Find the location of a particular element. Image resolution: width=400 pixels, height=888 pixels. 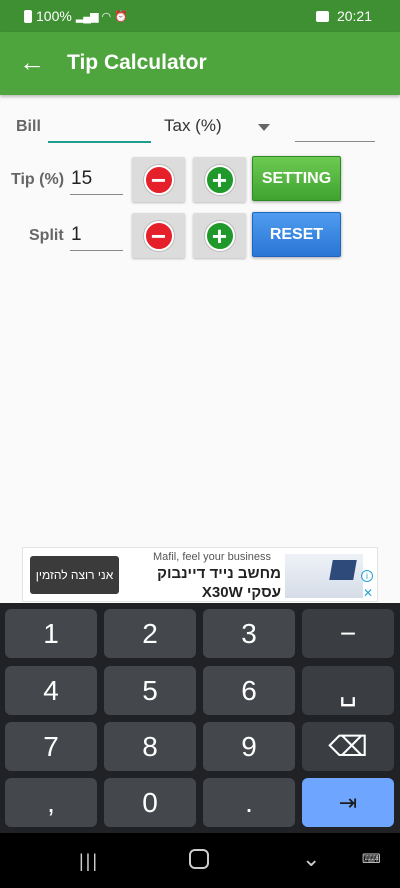

ad-title-line1: מחשב נייד דיינבוק is located at coordinates (219, 573).